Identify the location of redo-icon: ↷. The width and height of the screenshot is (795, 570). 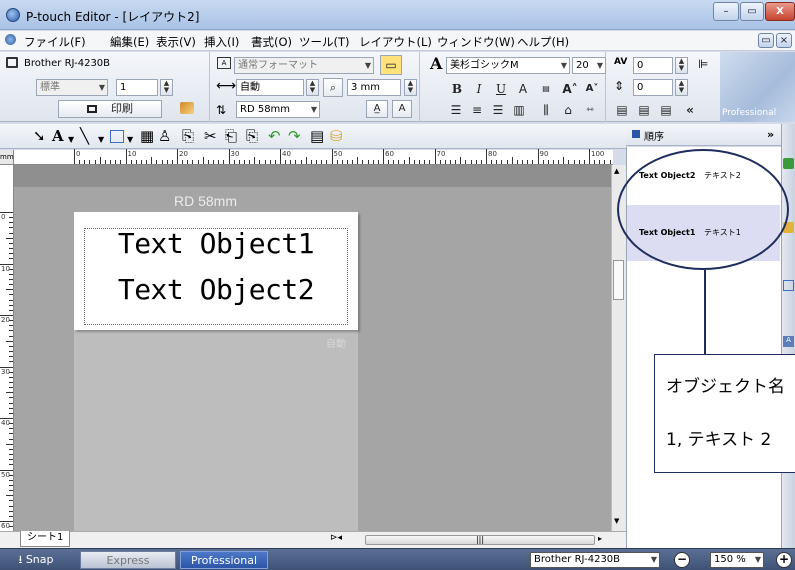
(294, 136).